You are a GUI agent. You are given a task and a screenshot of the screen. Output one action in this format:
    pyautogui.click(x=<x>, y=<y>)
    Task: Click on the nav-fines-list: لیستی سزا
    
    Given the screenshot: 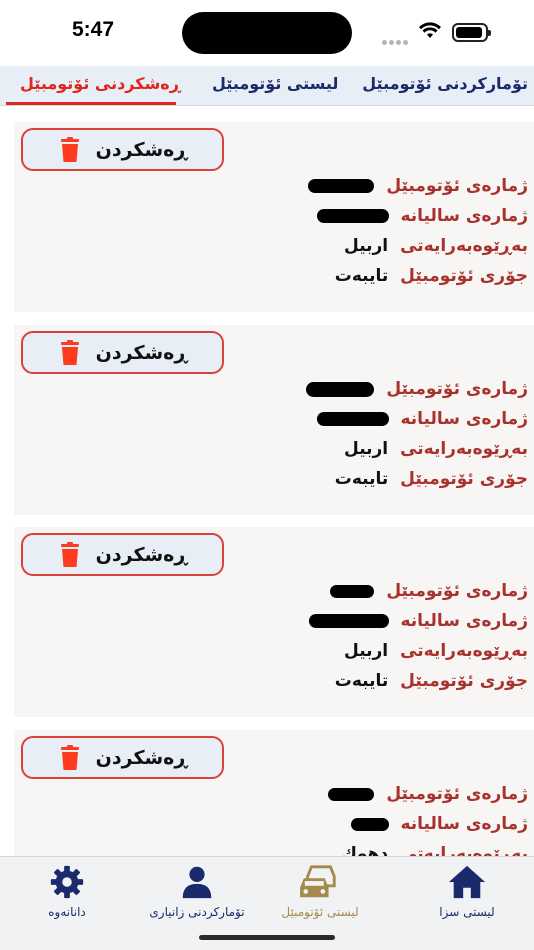 What is the action you would take?
    pyautogui.click(x=467, y=891)
    